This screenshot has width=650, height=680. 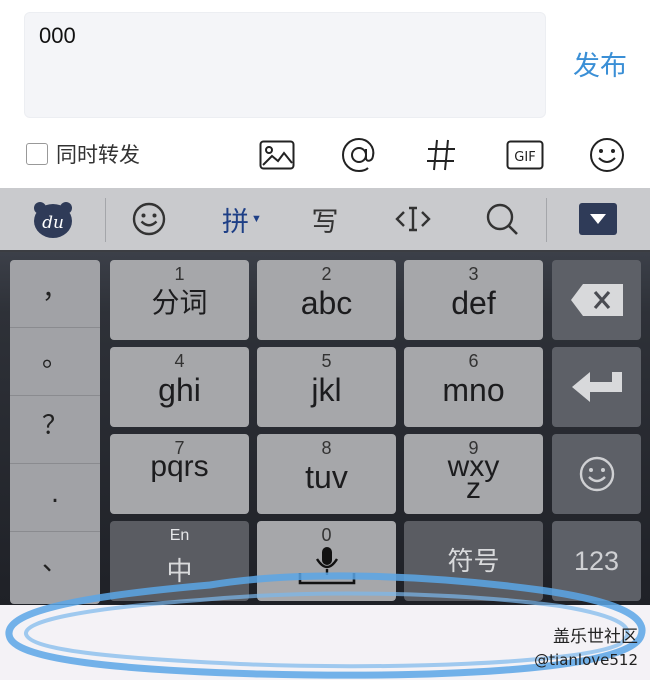 What do you see at coordinates (326, 361) in the screenshot?
I see `key-number: 5` at bounding box center [326, 361].